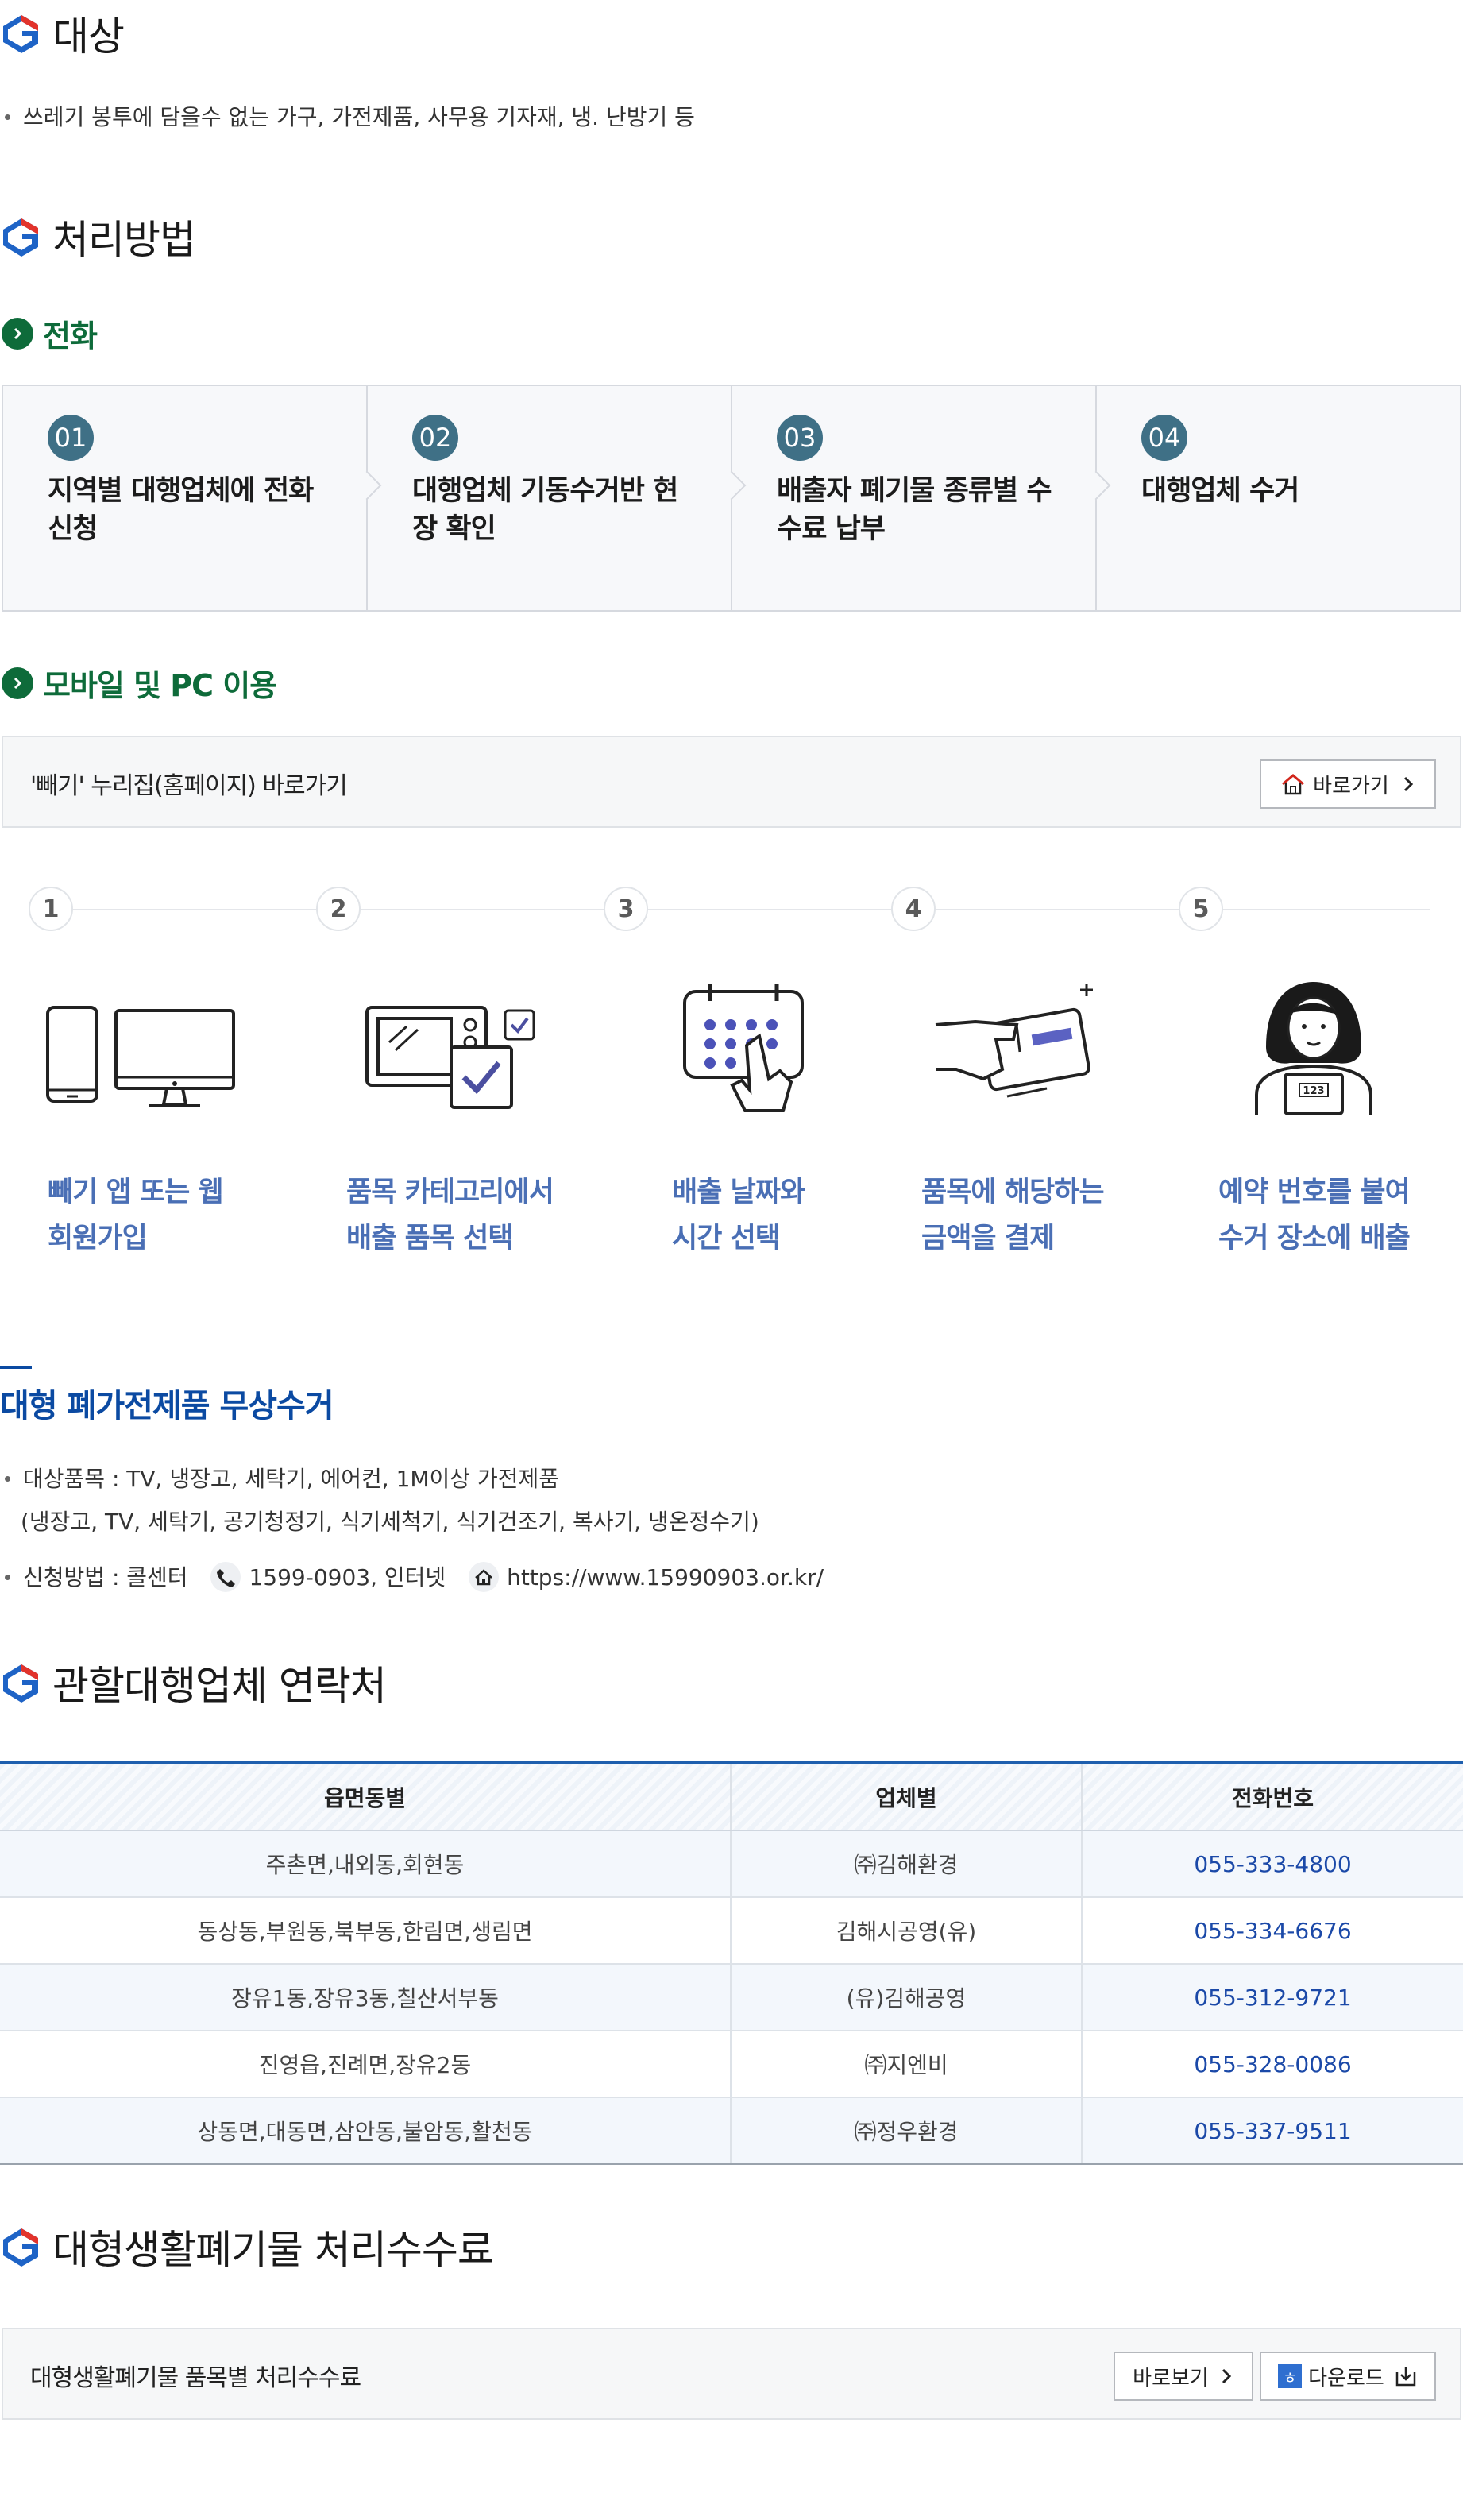 Image resolution: width=1463 pixels, height=2520 pixels. Describe the element at coordinates (50, 333) in the screenshot. I see `subheading-phone: 전화` at that location.